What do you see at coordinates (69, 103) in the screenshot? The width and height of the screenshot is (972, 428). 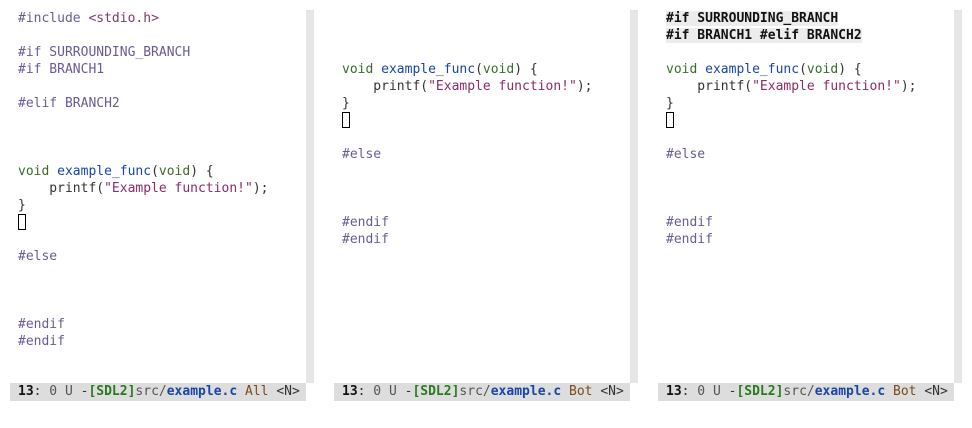 I see `code-line: #elif BRANCH2` at bounding box center [69, 103].